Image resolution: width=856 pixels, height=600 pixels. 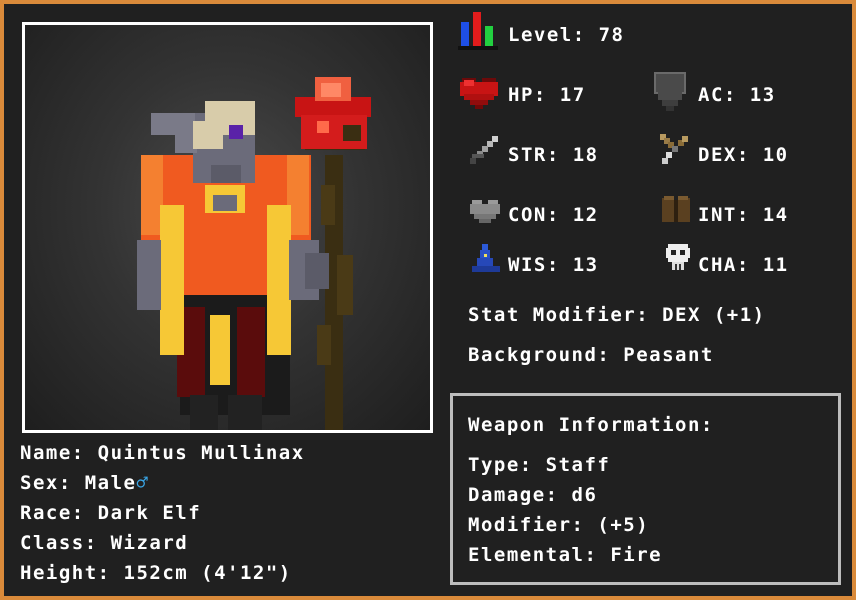 What do you see at coordinates (104, 543) in the screenshot?
I see `character-class: Class: Wizard` at bounding box center [104, 543].